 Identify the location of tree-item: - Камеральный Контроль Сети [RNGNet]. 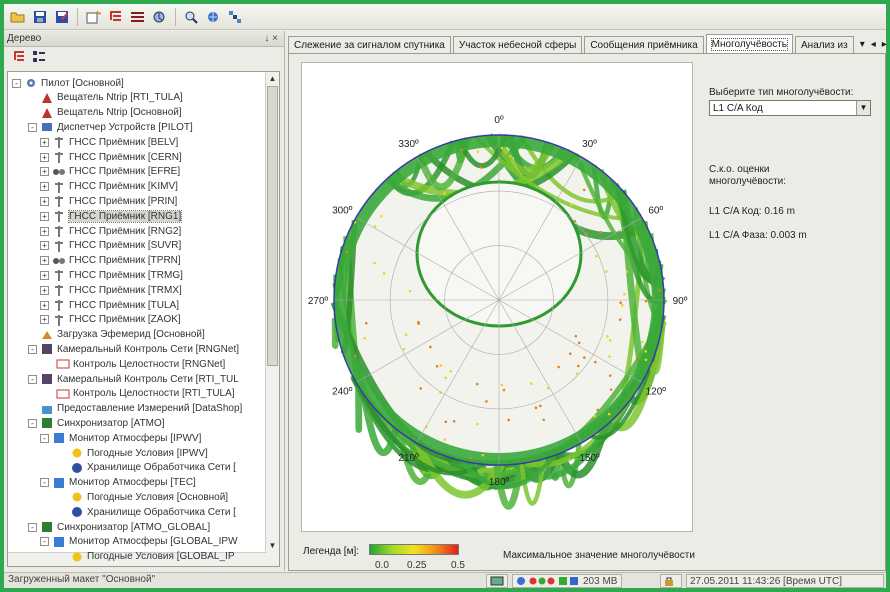
(133, 349).